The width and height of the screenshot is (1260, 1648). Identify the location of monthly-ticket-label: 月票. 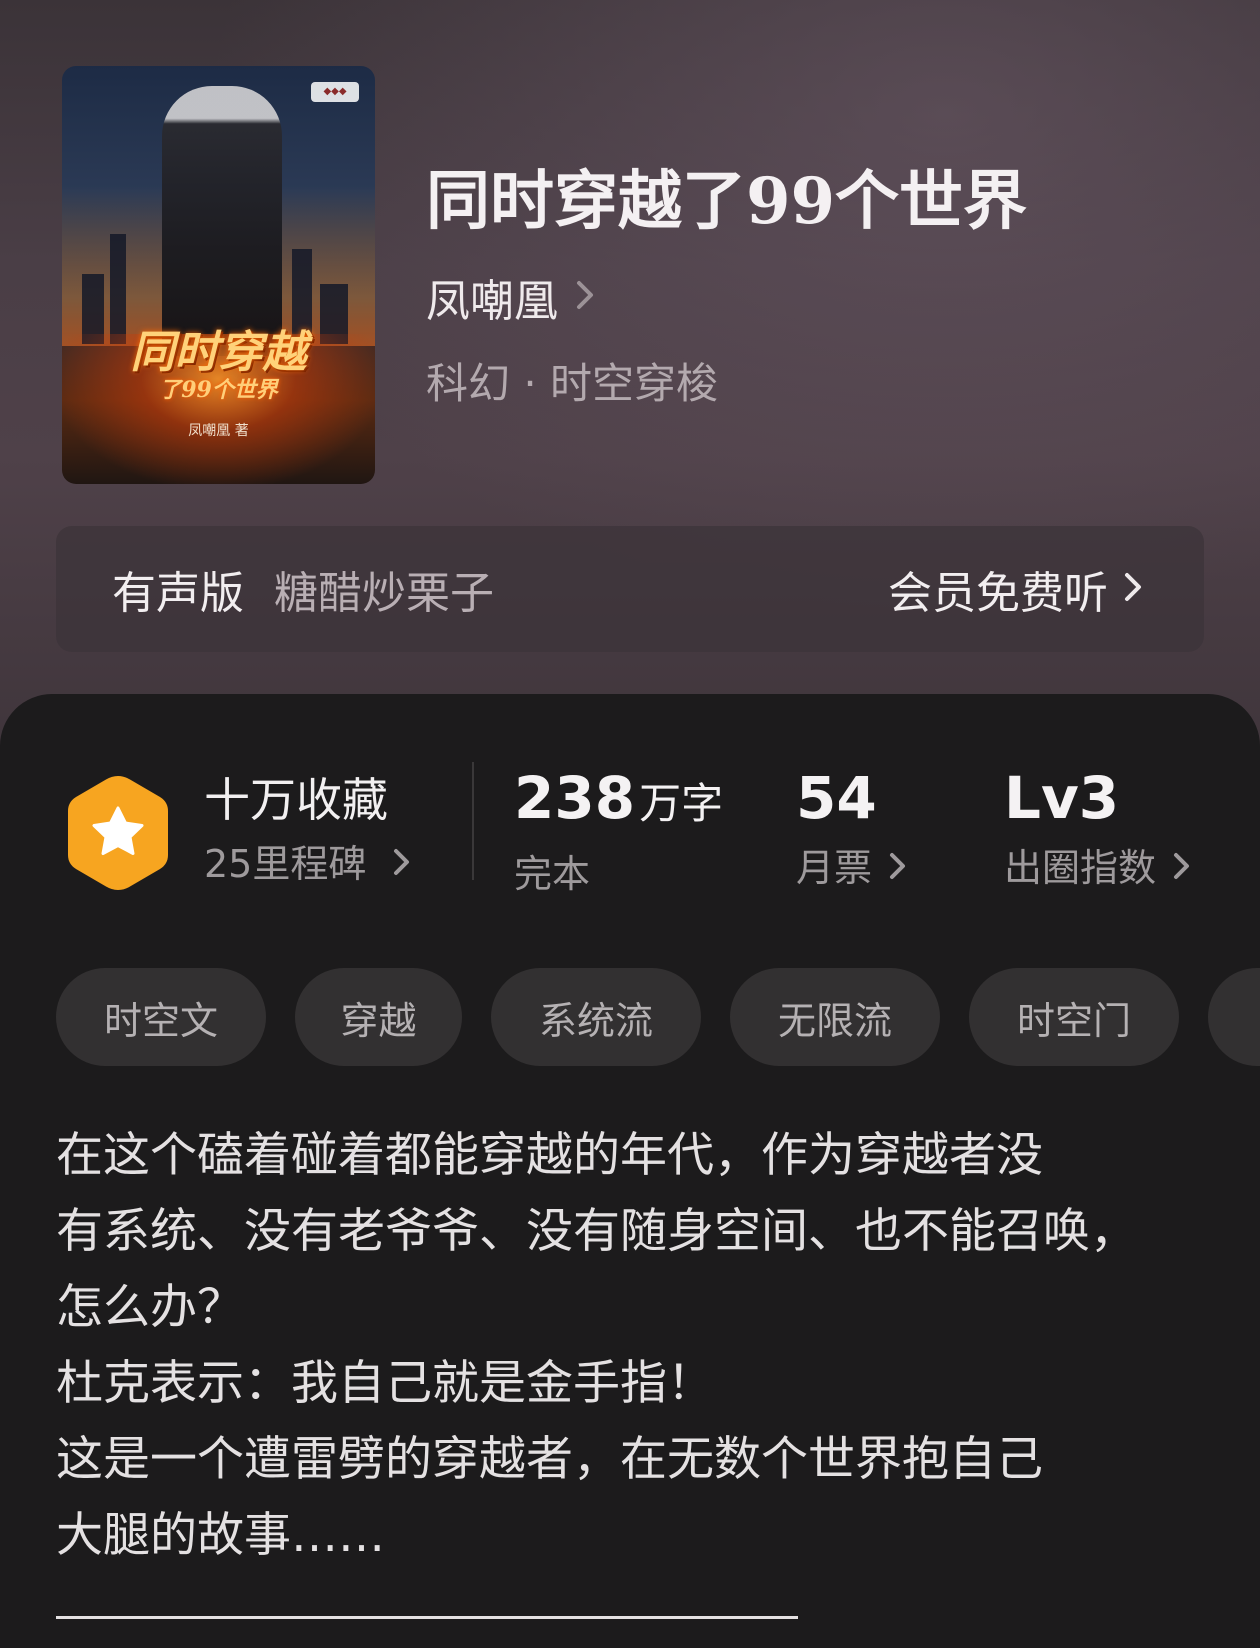
(834, 868).